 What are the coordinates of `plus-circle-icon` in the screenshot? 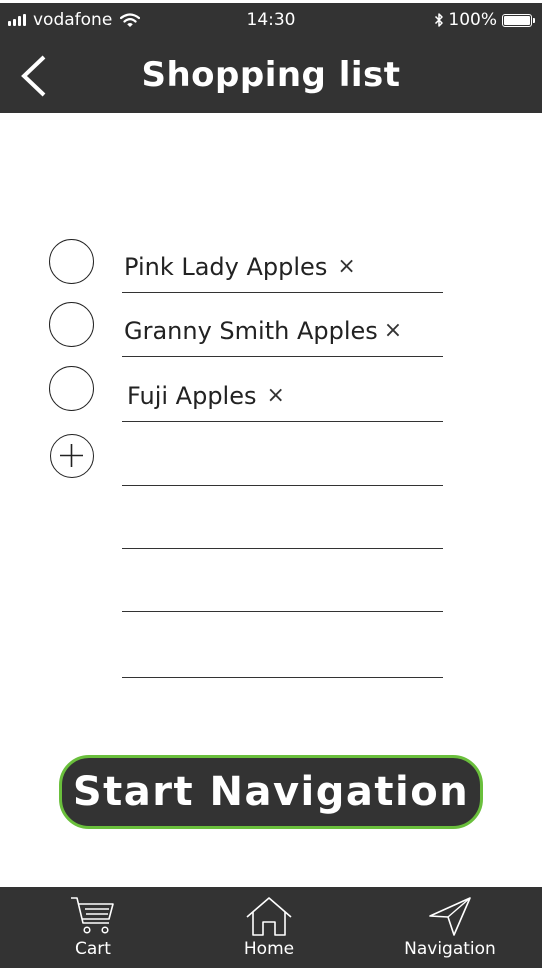 It's located at (72, 456).